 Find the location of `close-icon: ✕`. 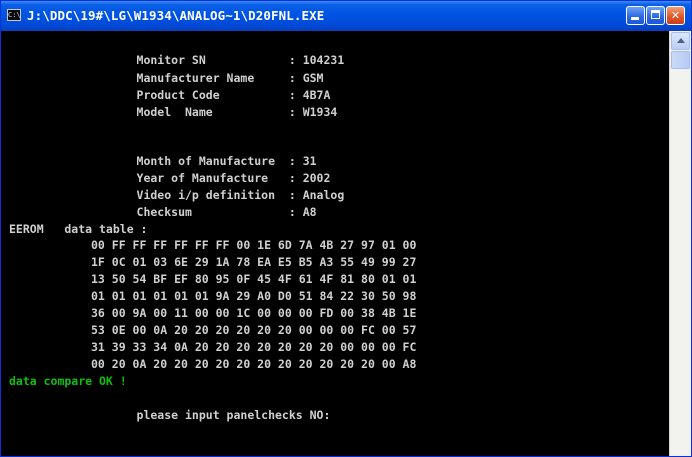

close-icon: ✕ is located at coordinates (675, 15).